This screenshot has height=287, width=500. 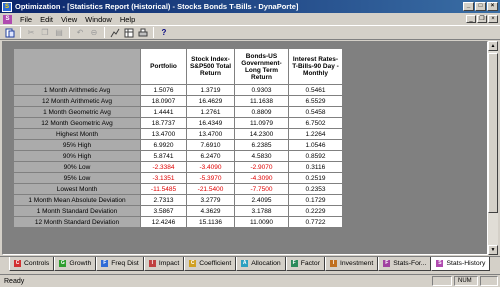 I want to click on tab-label: Allocation, so click(x=266, y=263).